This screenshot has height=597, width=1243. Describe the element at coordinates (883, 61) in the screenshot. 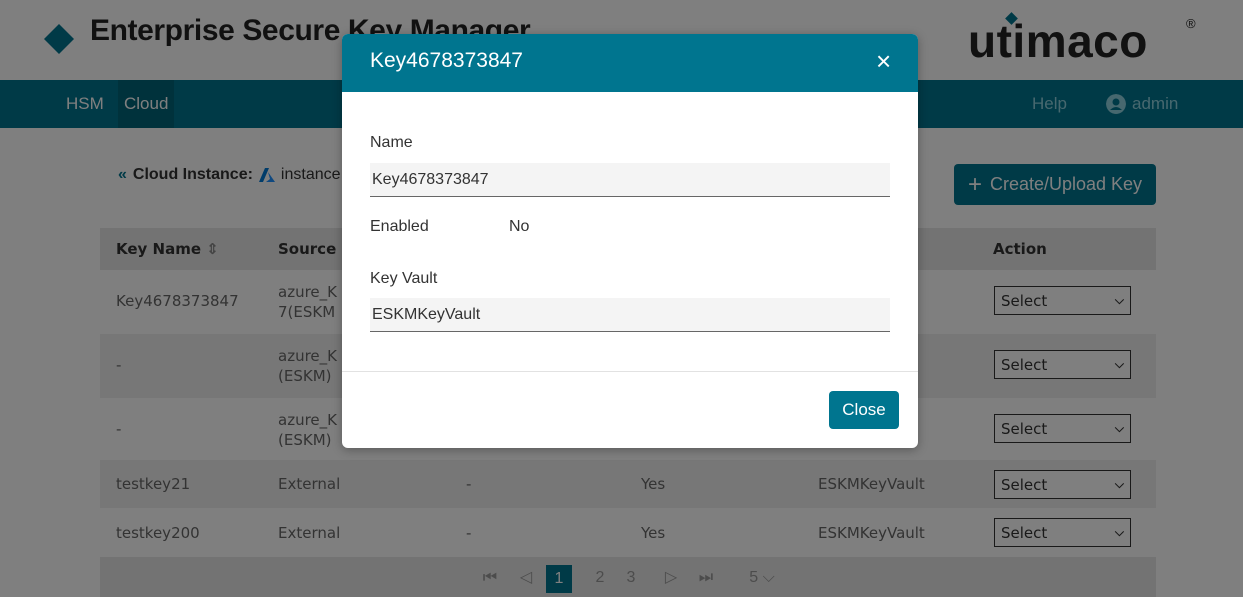

I see `close-icon: ×` at that location.